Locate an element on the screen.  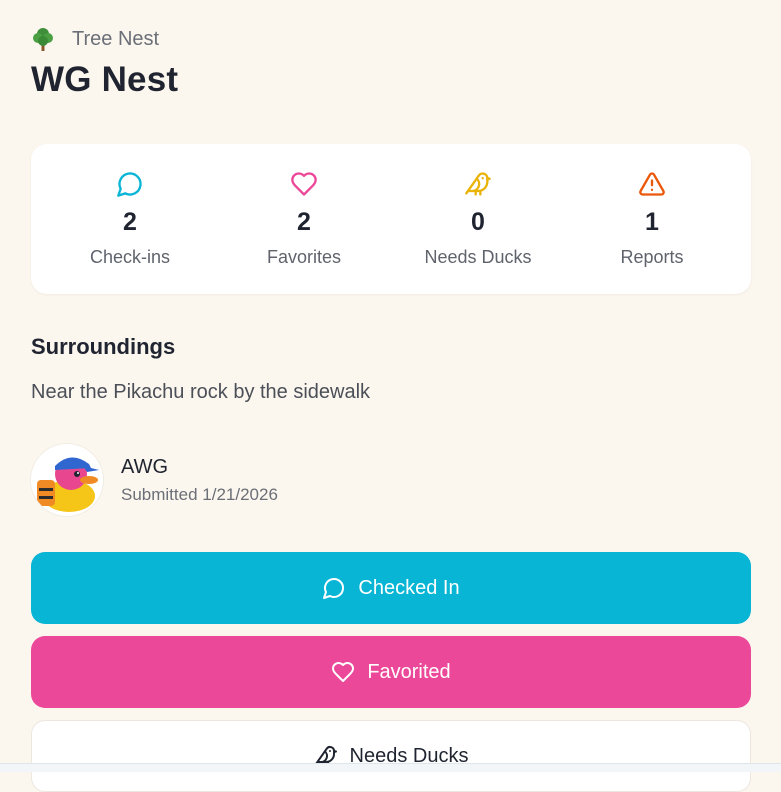
stat-reports: 1 Reports is located at coordinates (652, 219).